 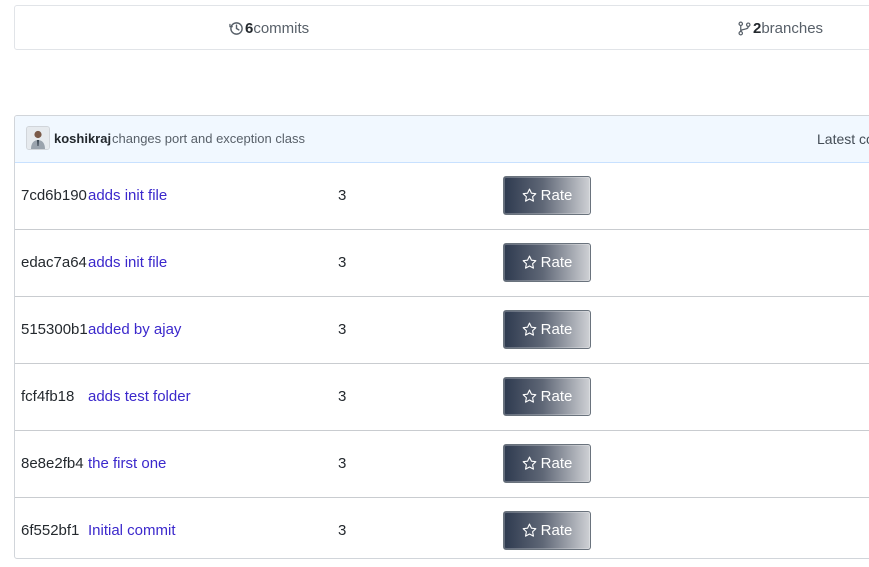 I want to click on avatar, so click(x=38, y=138).